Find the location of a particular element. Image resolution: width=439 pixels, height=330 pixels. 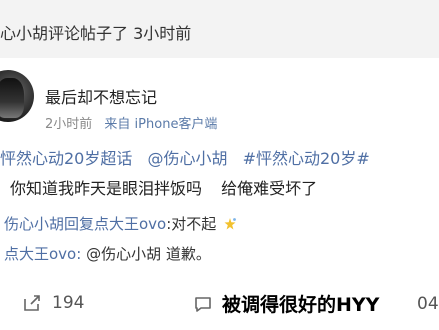

post-tags: 怦然心动20岁超话 @伤心小胡 #怦然心动20岁# is located at coordinates (219, 157).